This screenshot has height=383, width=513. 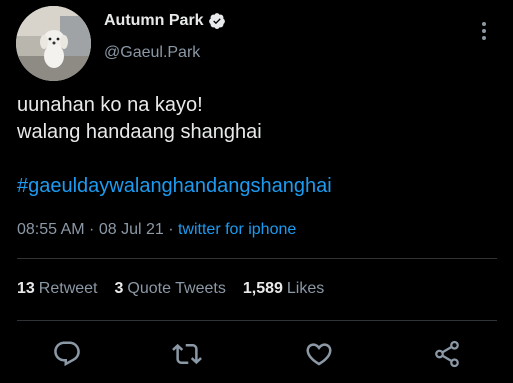 I want to click on avatar, so click(x=53, y=43).